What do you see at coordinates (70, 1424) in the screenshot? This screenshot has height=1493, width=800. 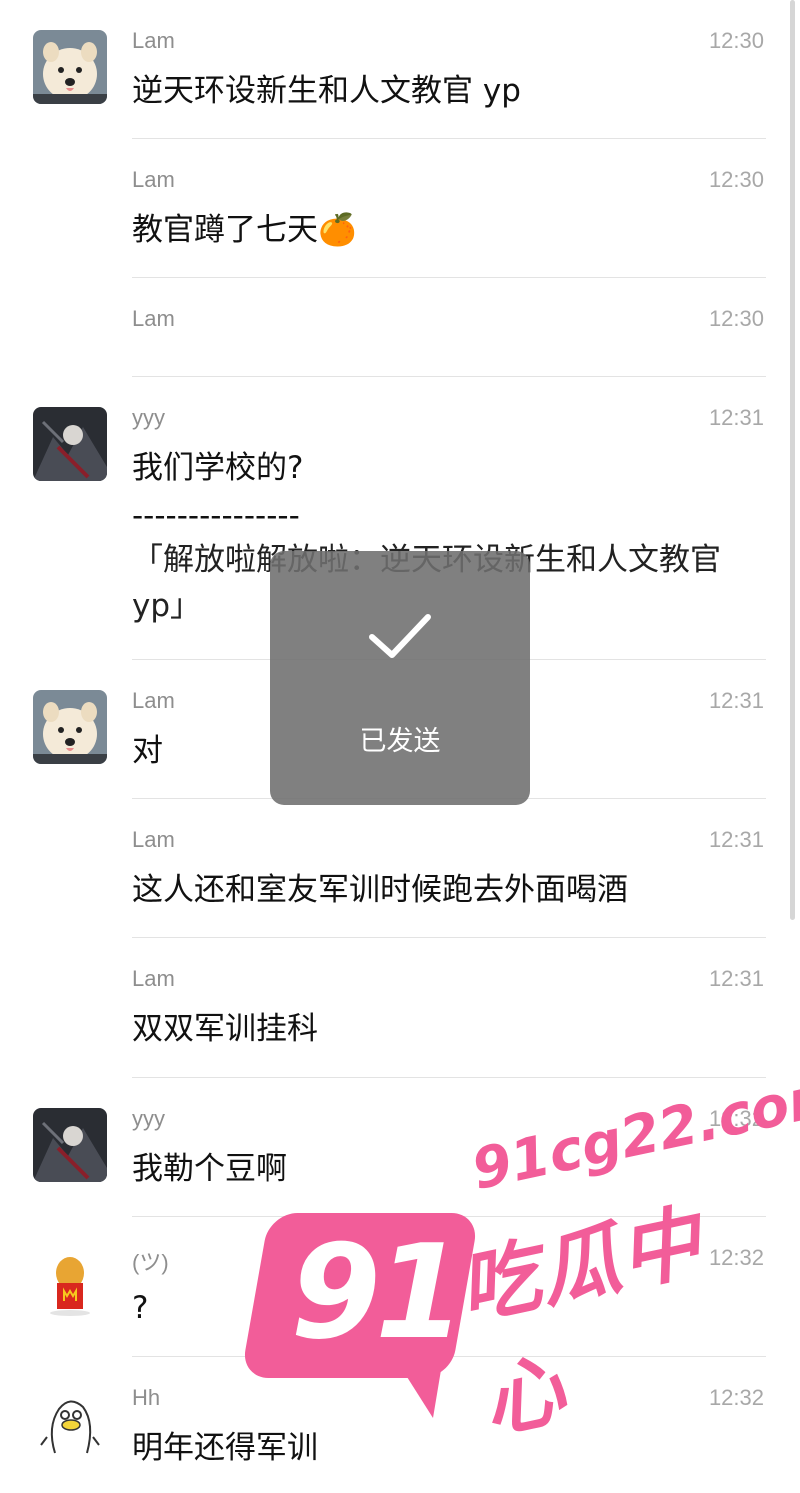 I see `duck-sketch-avatar` at bounding box center [70, 1424].